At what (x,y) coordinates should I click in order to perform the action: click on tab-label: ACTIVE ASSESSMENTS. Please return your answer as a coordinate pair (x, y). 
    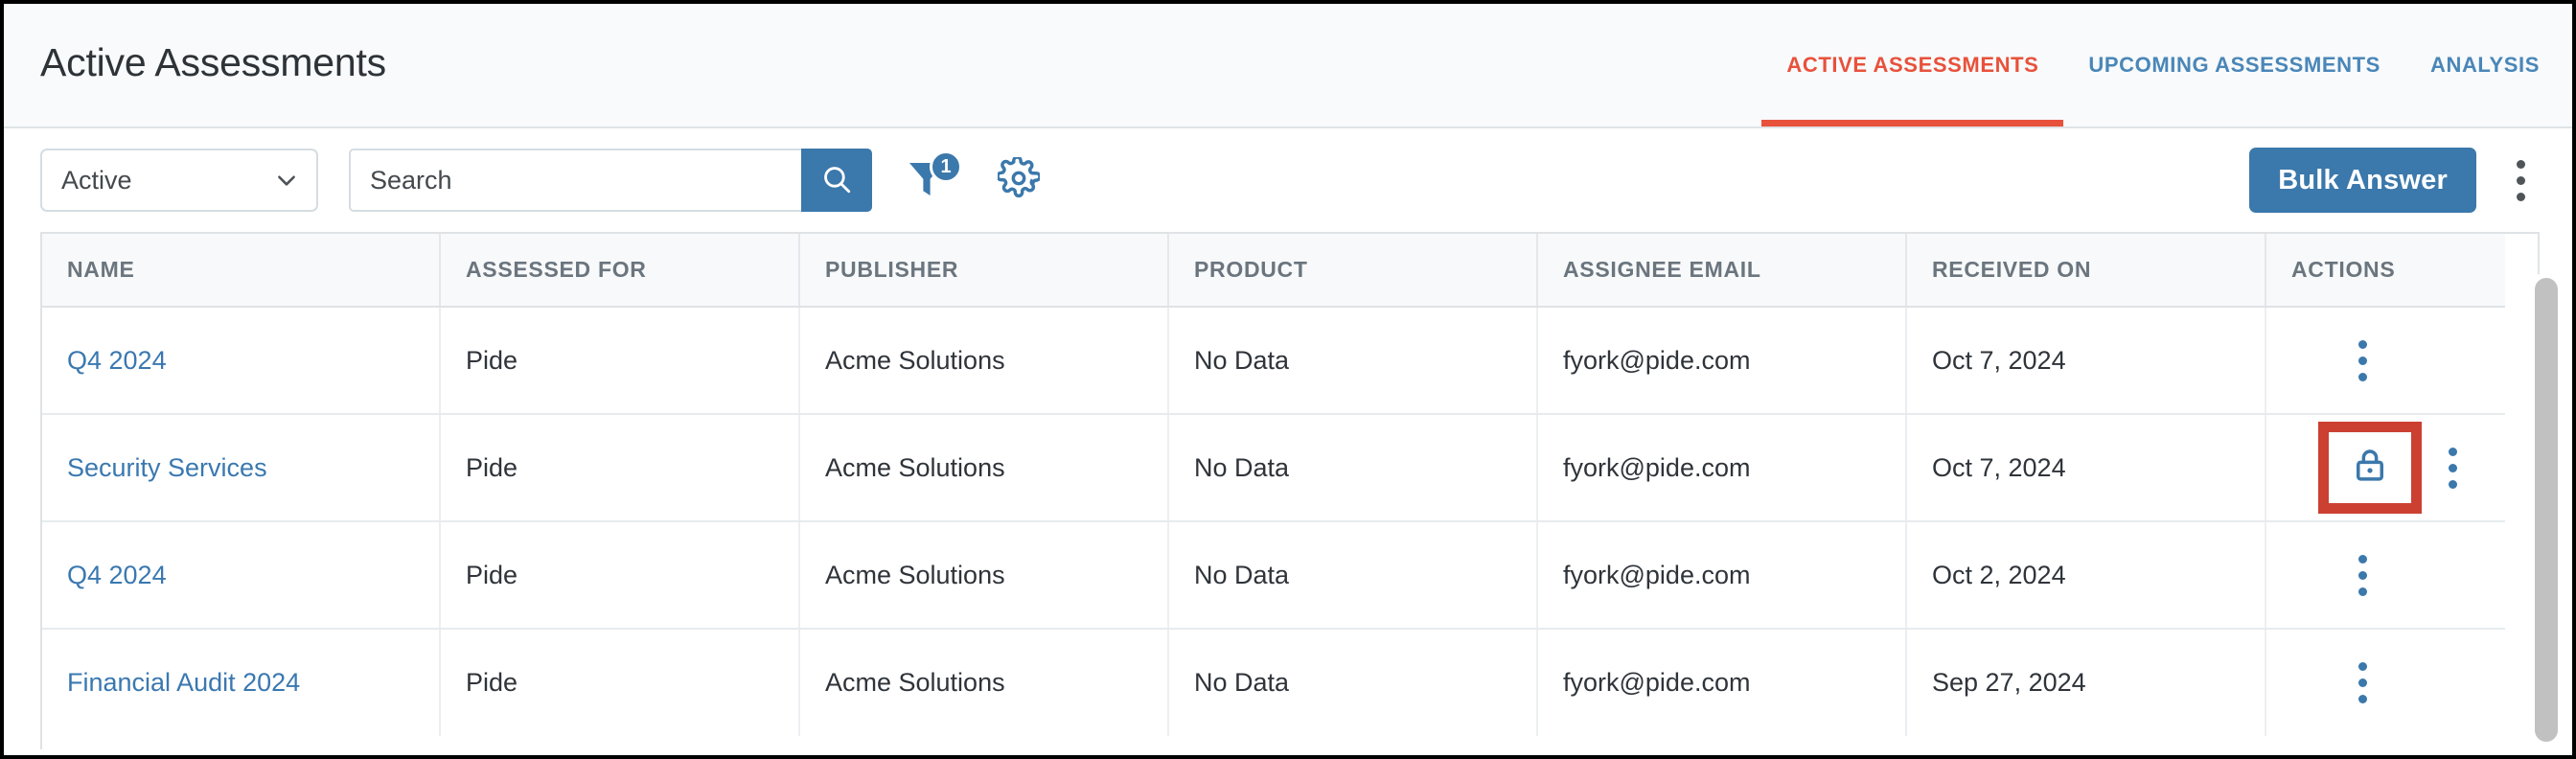
    Looking at the image, I should click on (1912, 65).